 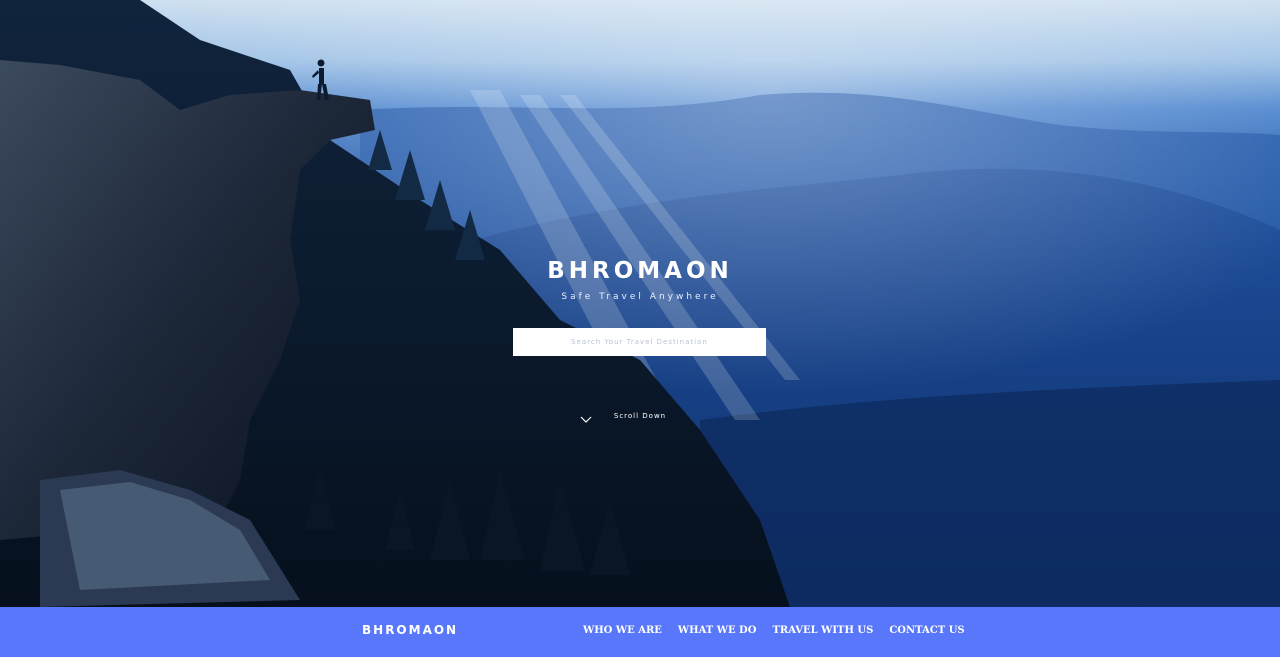 I want to click on hero-tagline: Safe Travel Anywhere, so click(x=640, y=297).